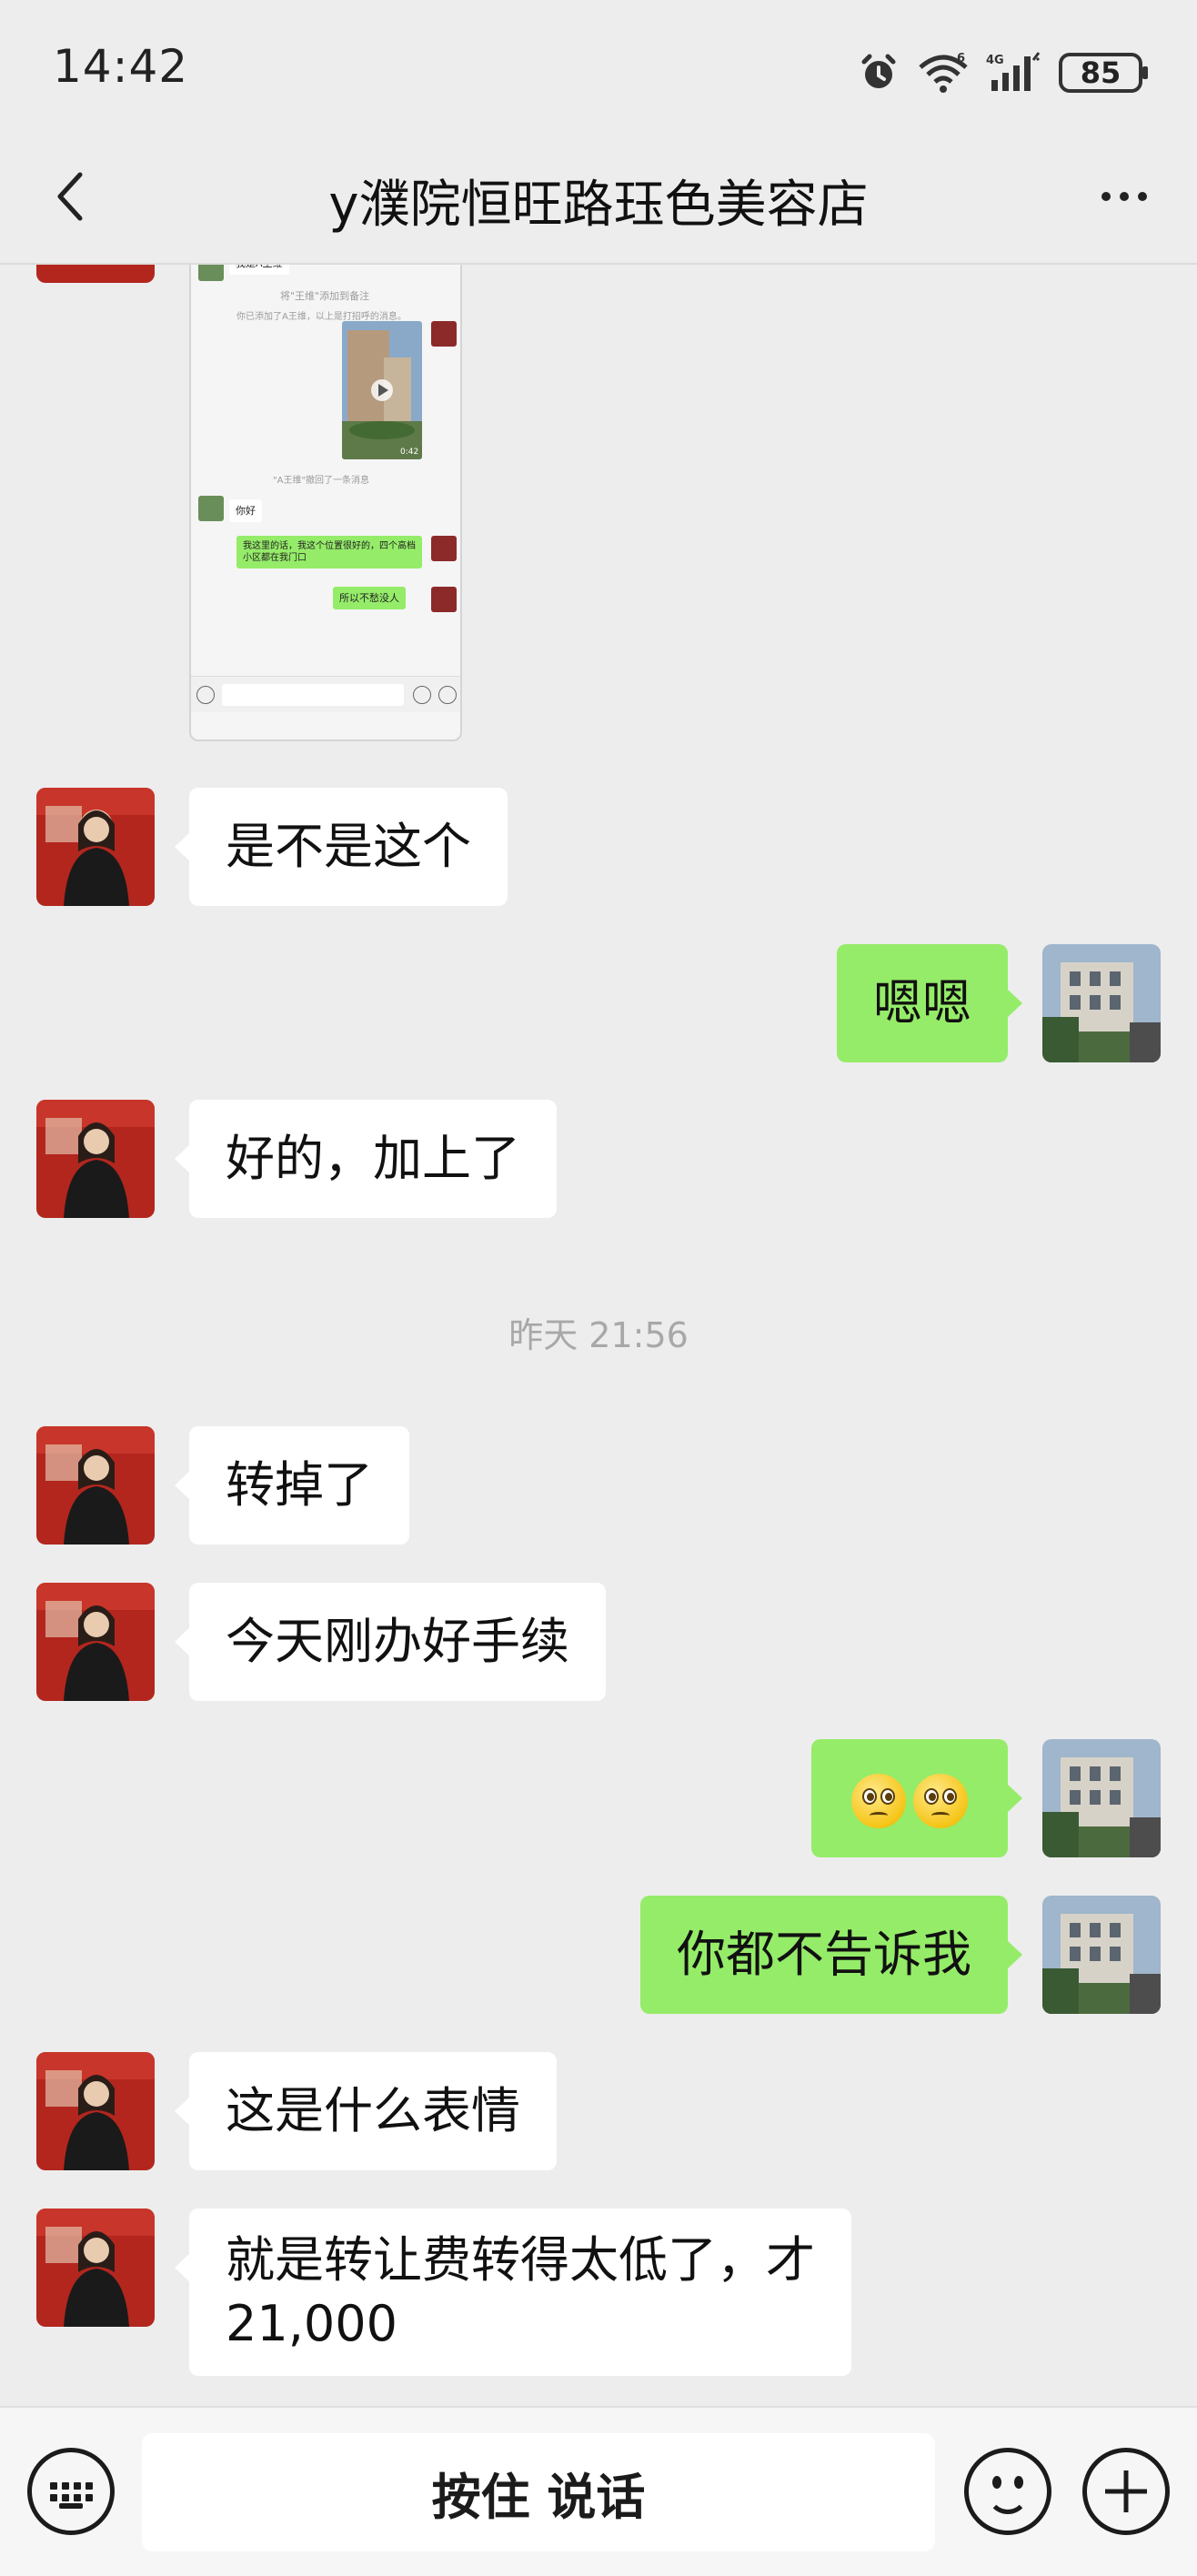 This screenshot has width=1197, height=2576. Describe the element at coordinates (1103, 73) in the screenshot. I see `battery-icon: 85` at that location.